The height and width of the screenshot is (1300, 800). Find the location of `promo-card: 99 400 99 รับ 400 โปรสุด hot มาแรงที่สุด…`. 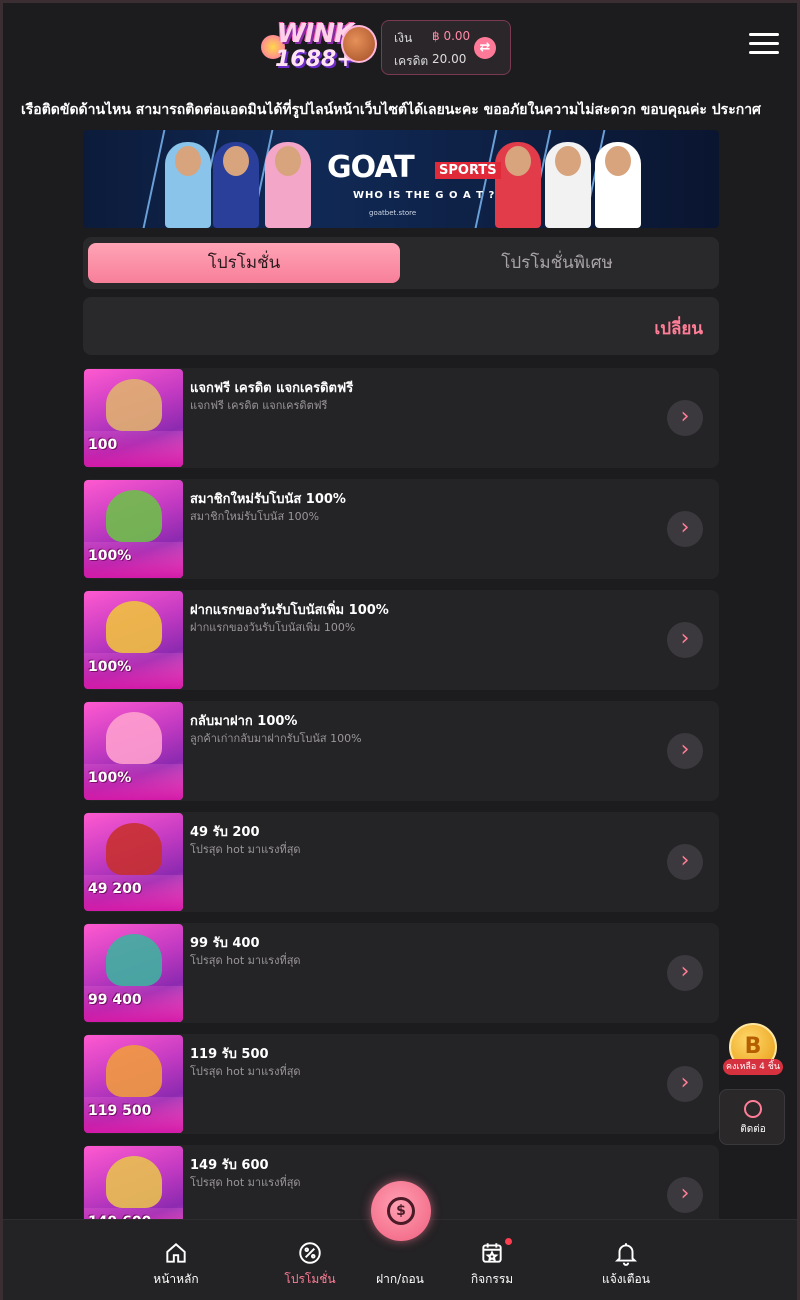

promo-card: 99 400 99 รับ 400 โปรสุด hot มาแรงที่สุด… is located at coordinates (401, 973).